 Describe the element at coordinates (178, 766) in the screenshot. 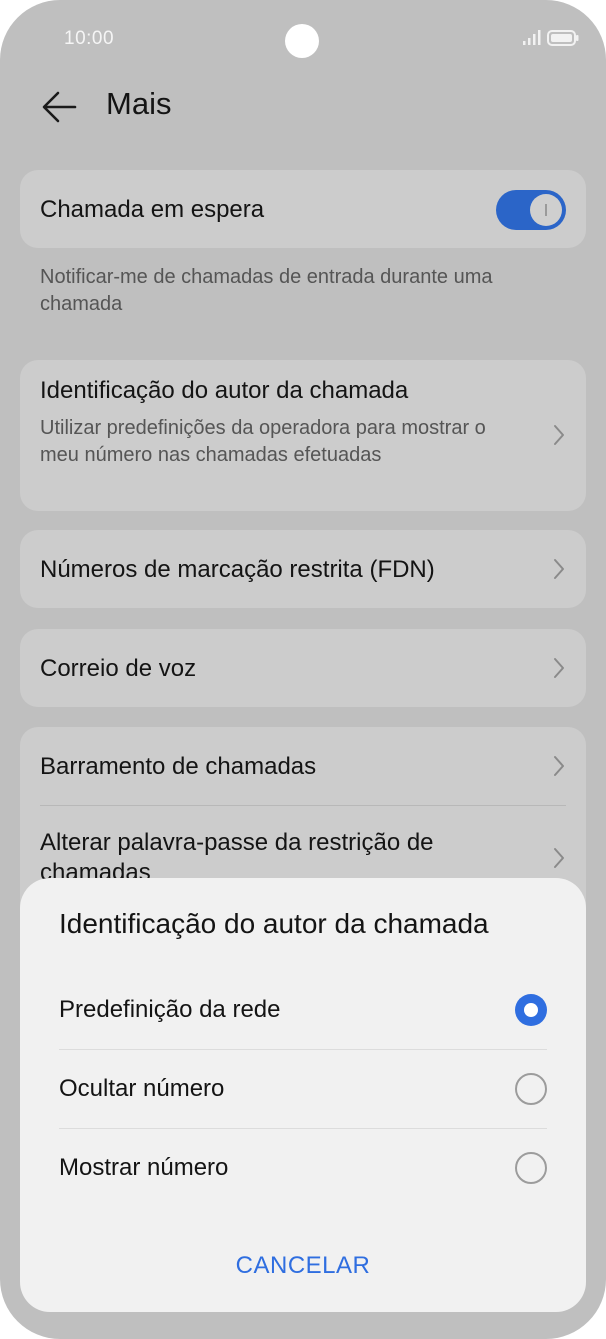

I see `call-barring-title: Barramento de chamadas` at that location.